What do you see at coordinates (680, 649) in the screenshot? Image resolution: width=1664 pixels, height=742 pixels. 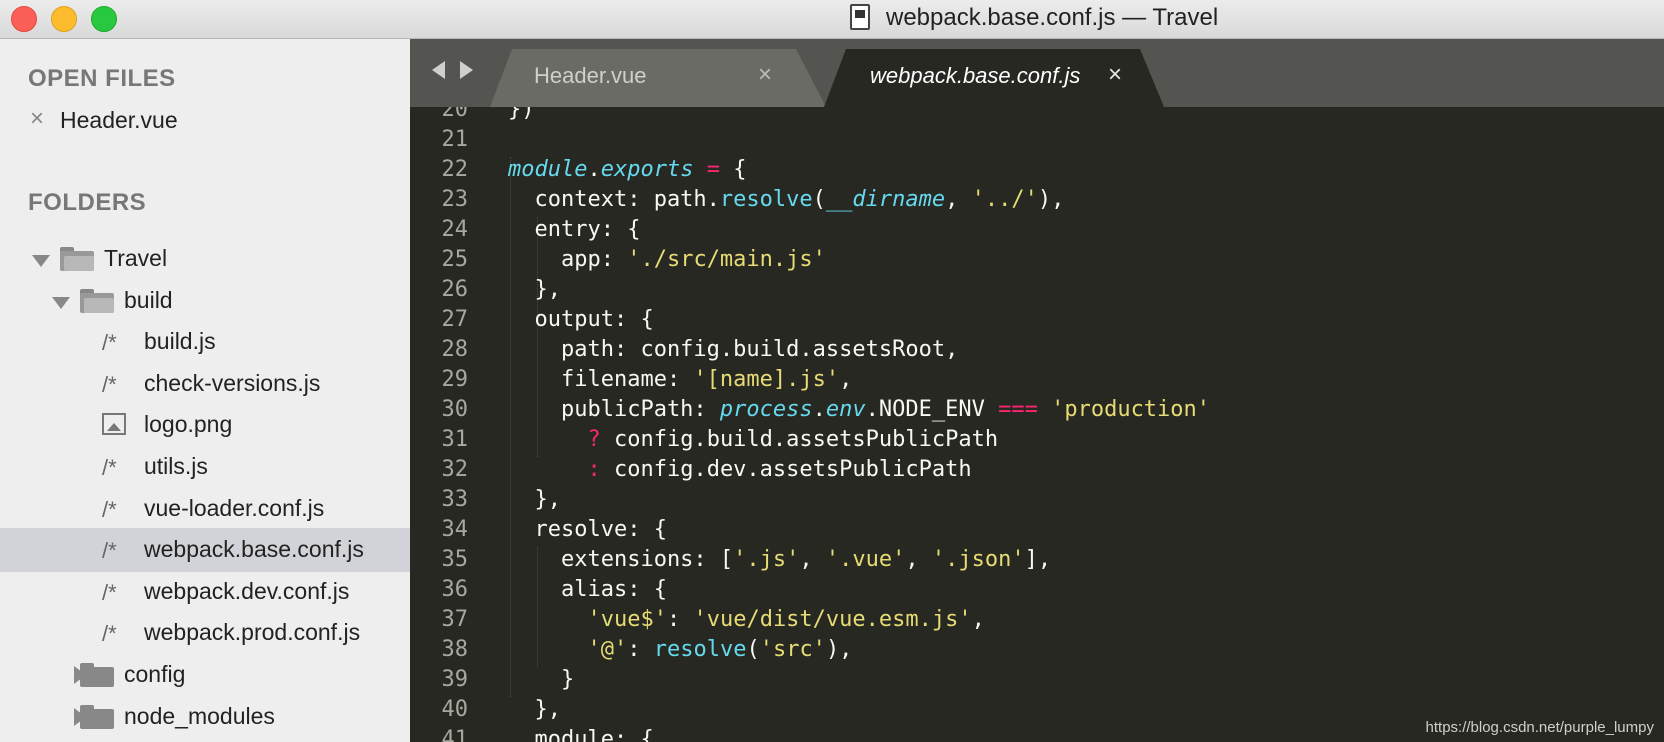 I see `code-line: '@': resolve('src'),` at bounding box center [680, 649].